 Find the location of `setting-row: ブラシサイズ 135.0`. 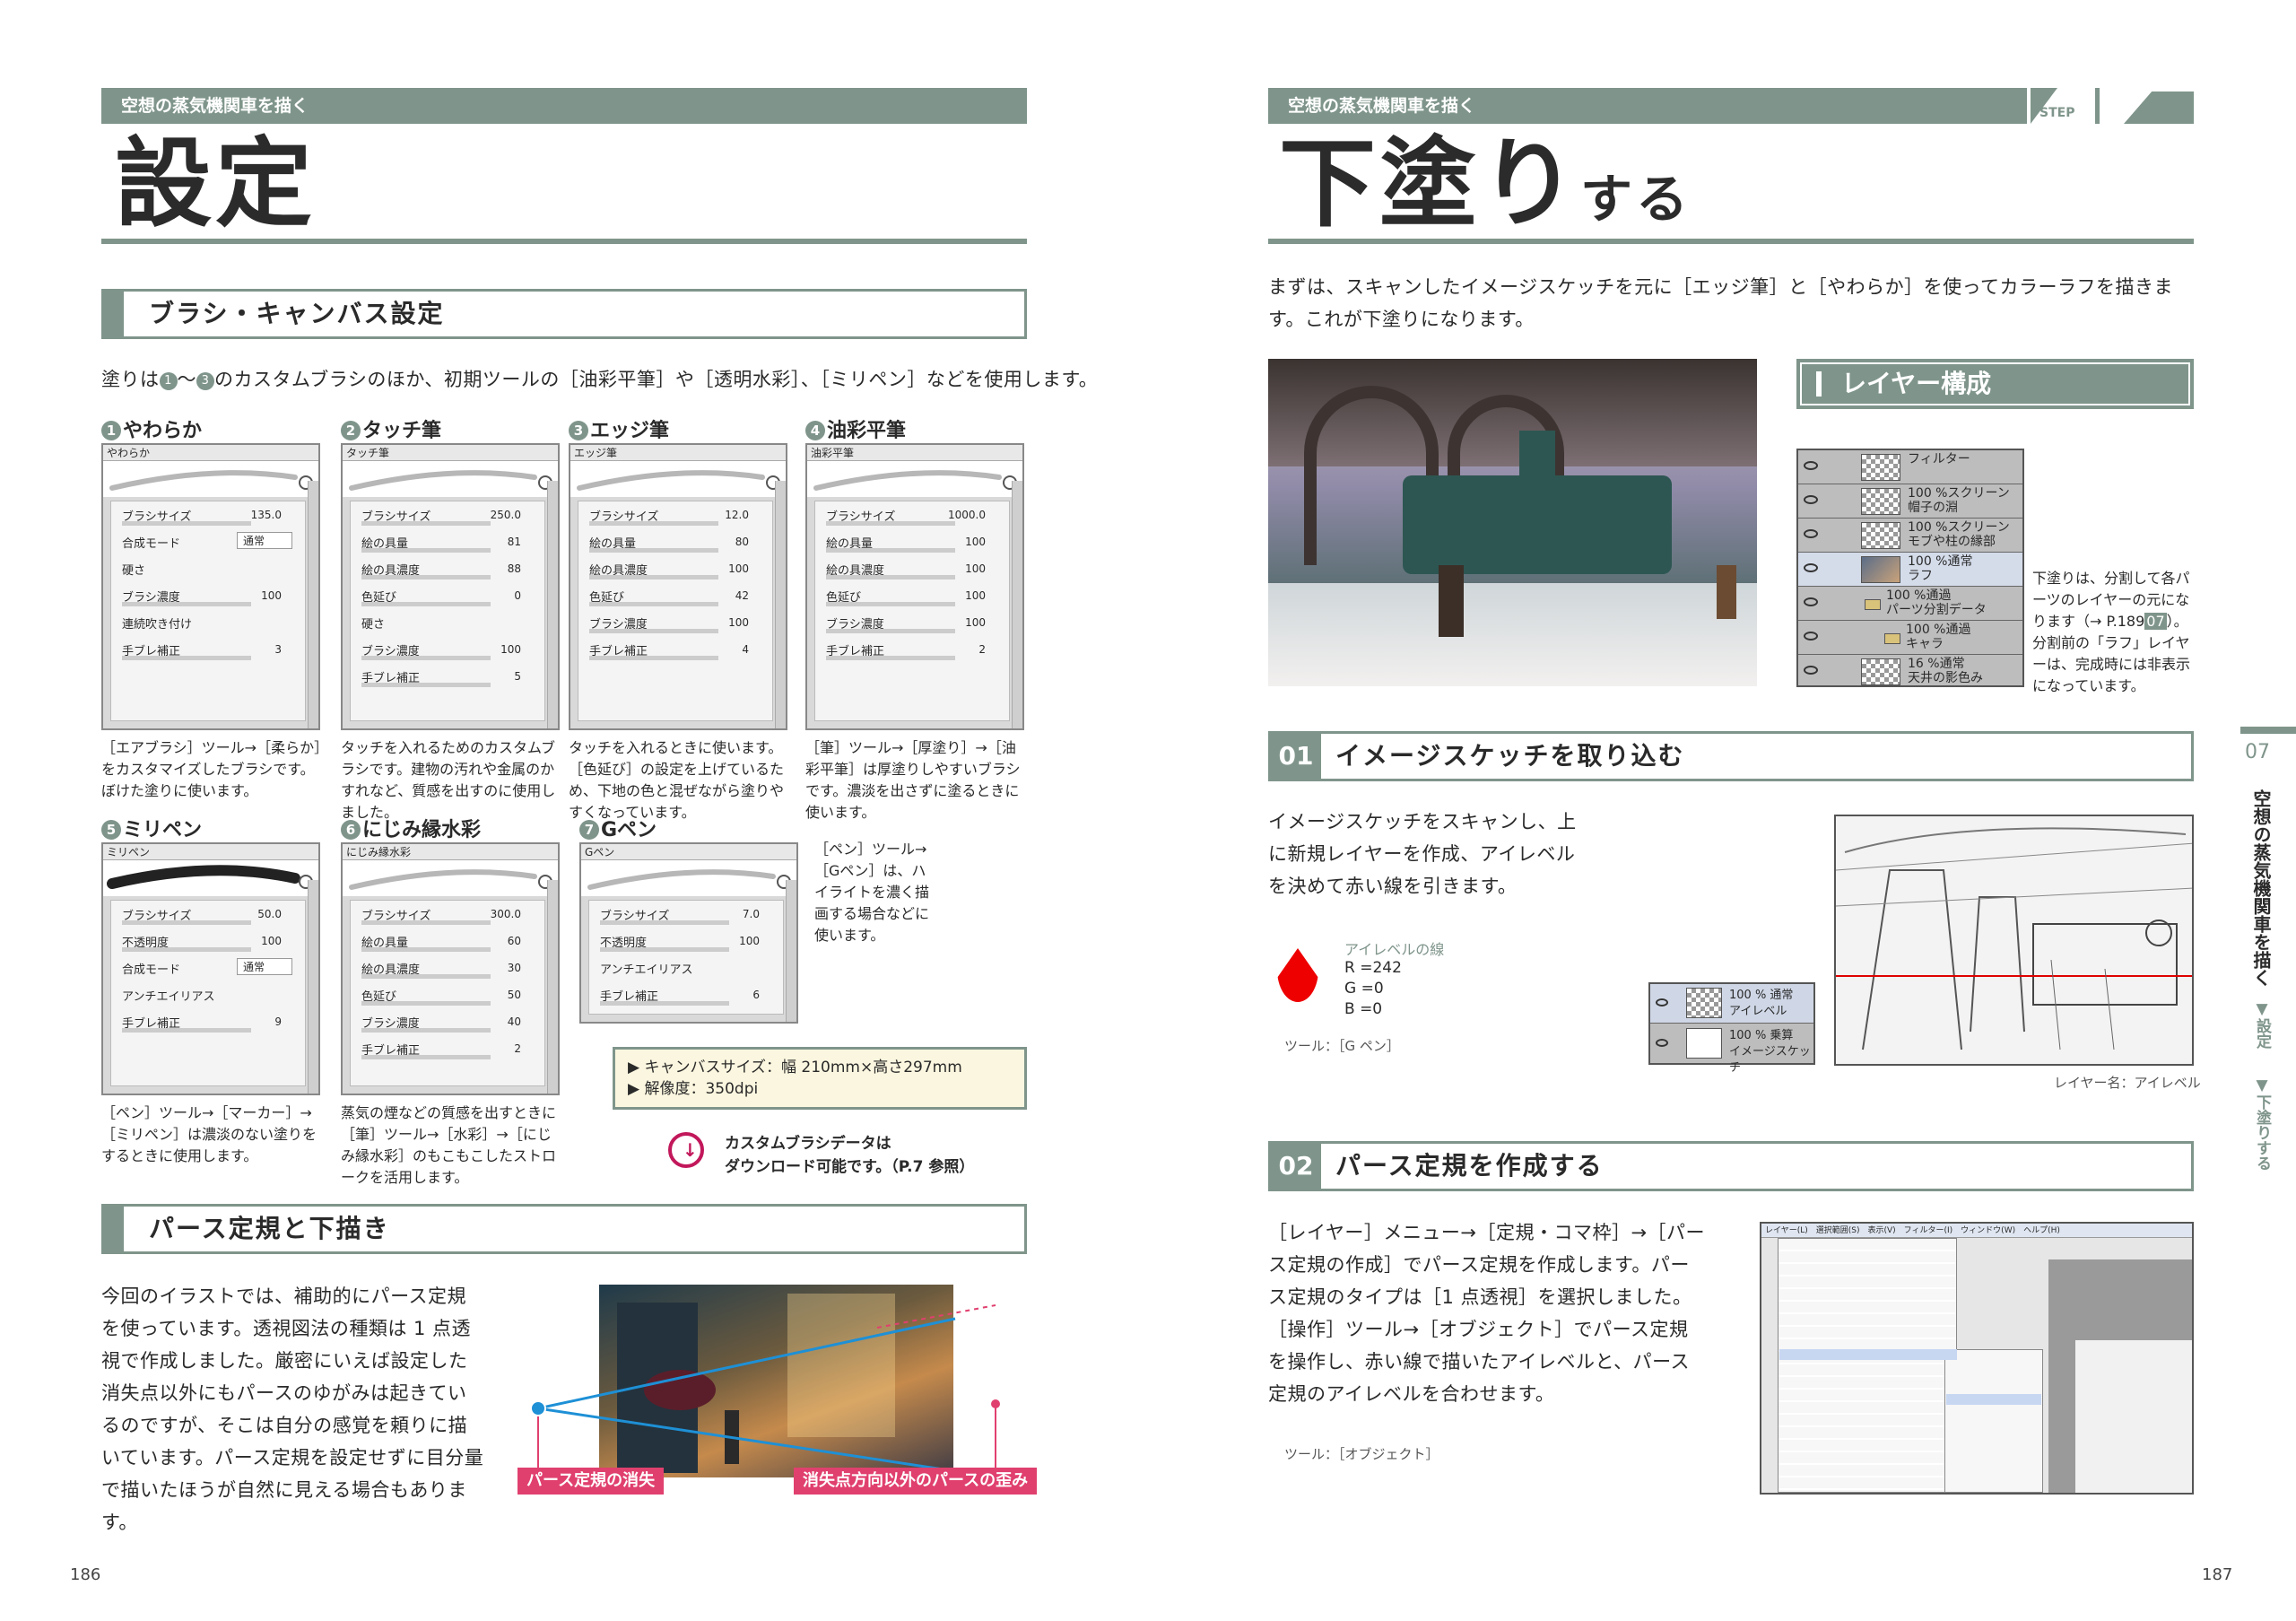

setting-row: ブラシサイズ 135.0 is located at coordinates (208, 514).